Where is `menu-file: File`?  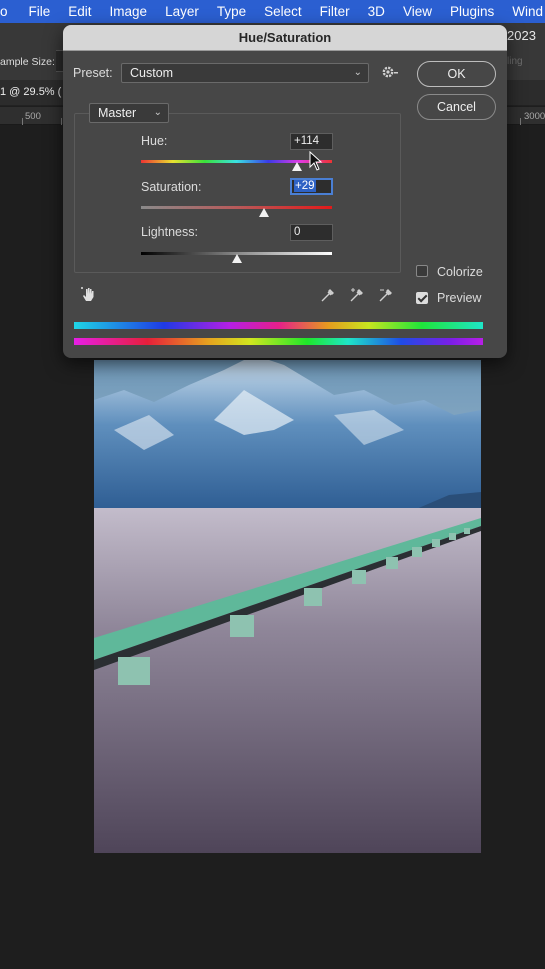 menu-file: File is located at coordinates (40, 11).